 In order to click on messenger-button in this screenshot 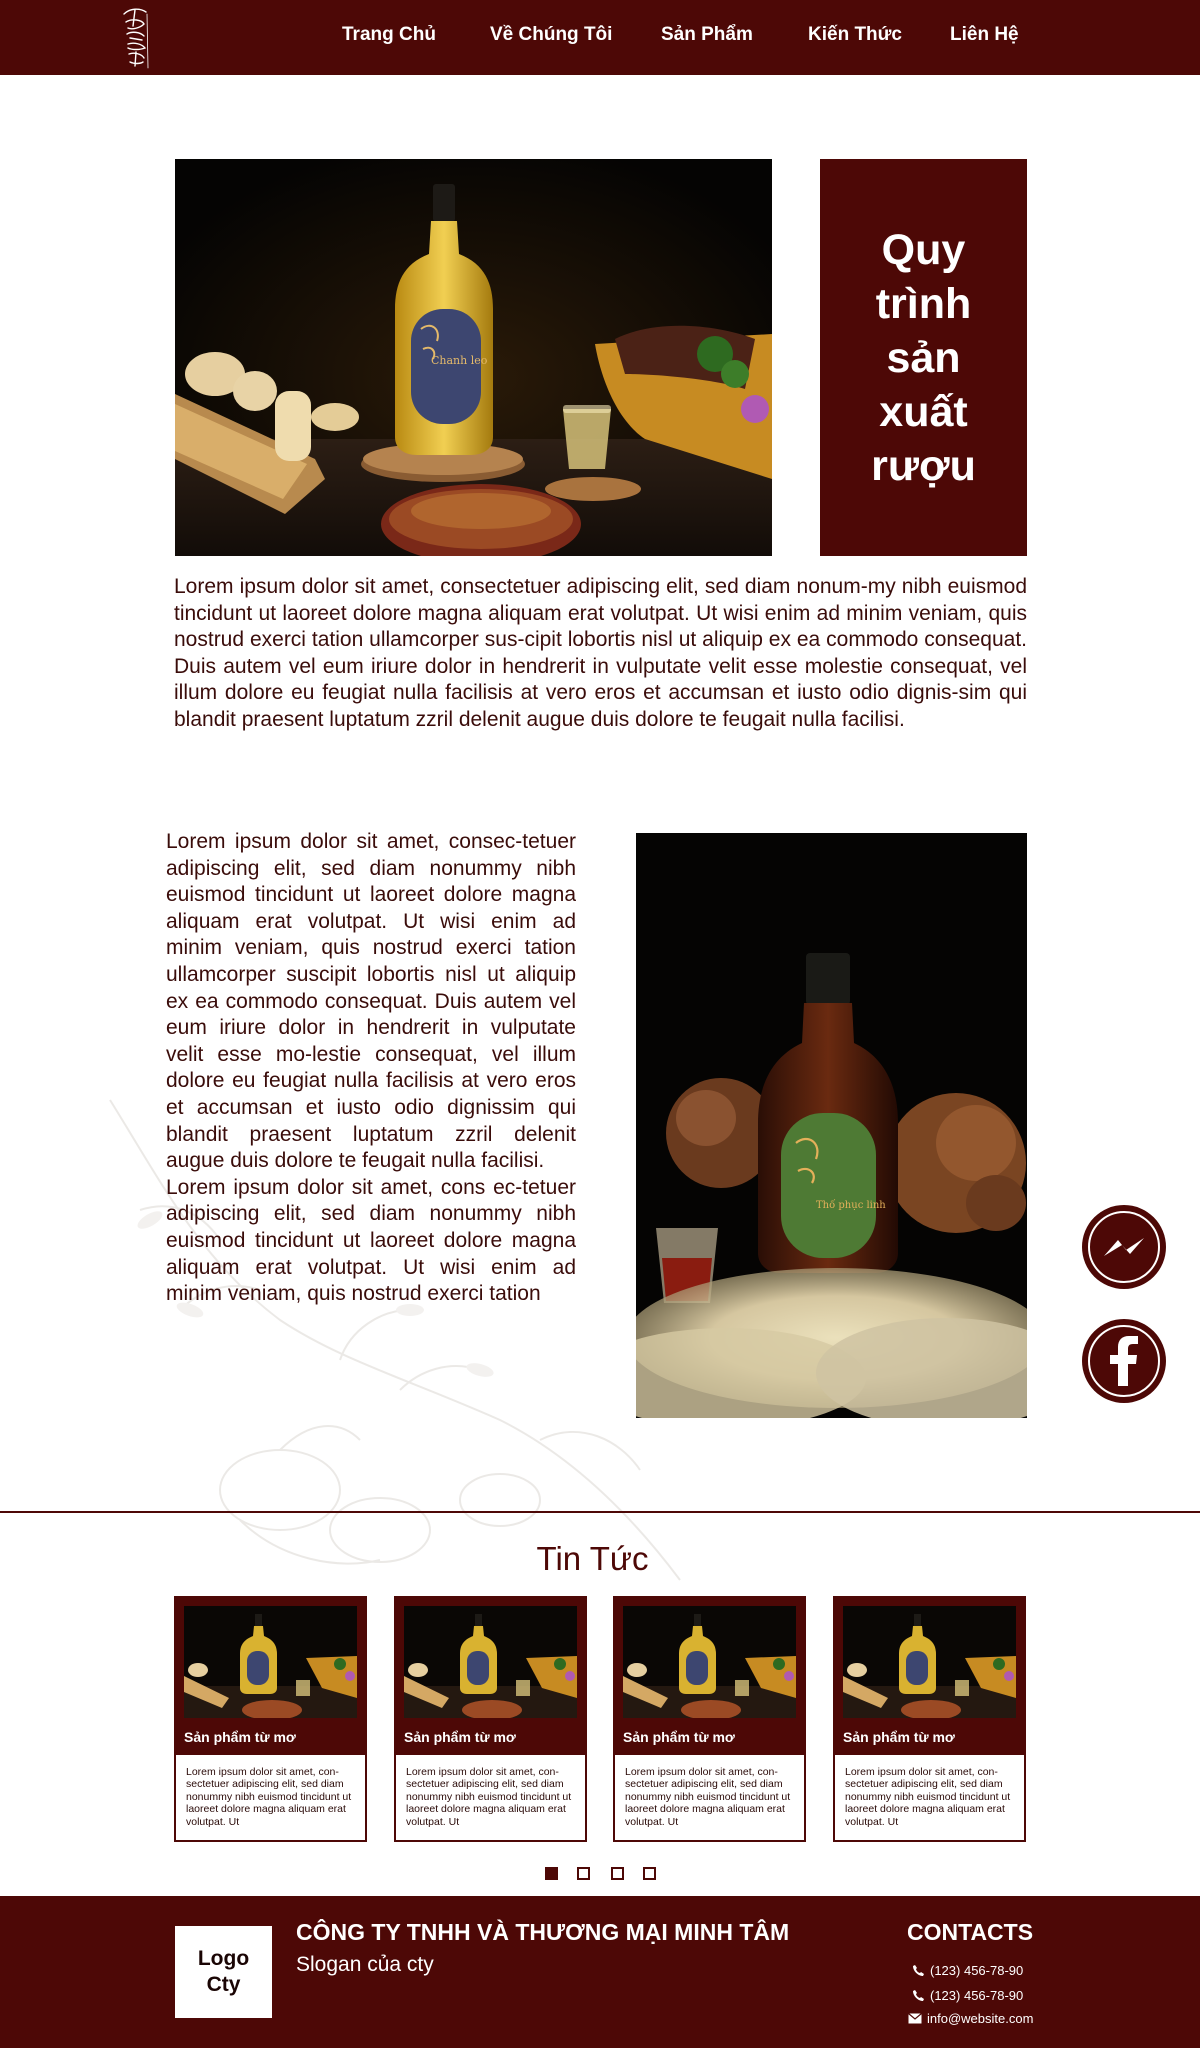, I will do `click(1124, 1247)`.